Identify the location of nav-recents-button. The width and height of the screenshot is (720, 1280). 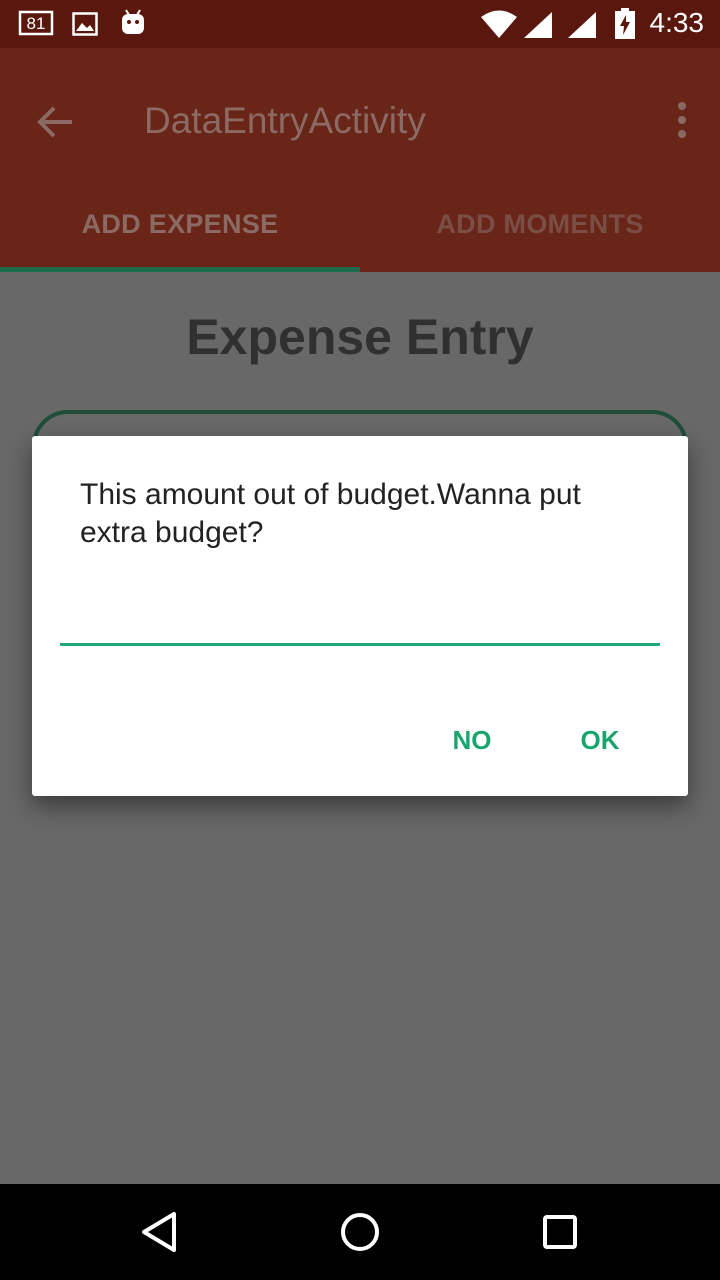
(560, 1232).